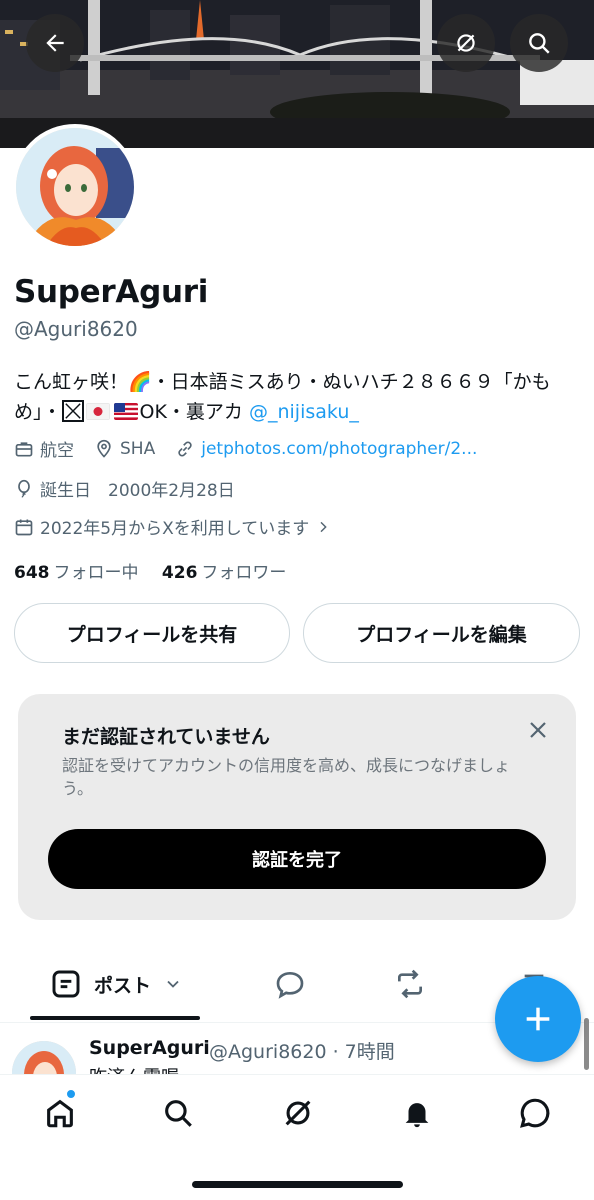 This screenshot has height=1200, width=594. I want to click on nav-search, so click(178, 1113).